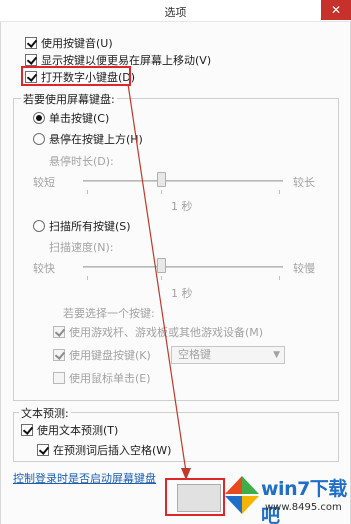 This screenshot has width=351, height=524. I want to click on close-button: ✕, so click(336, 10).